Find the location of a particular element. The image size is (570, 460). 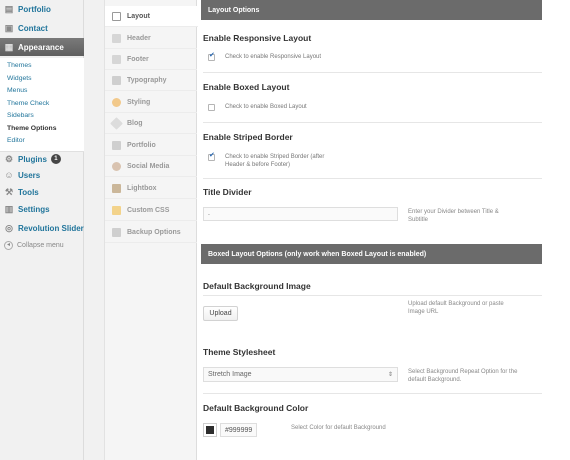

nav-item-typography: Typography is located at coordinates (151, 80).